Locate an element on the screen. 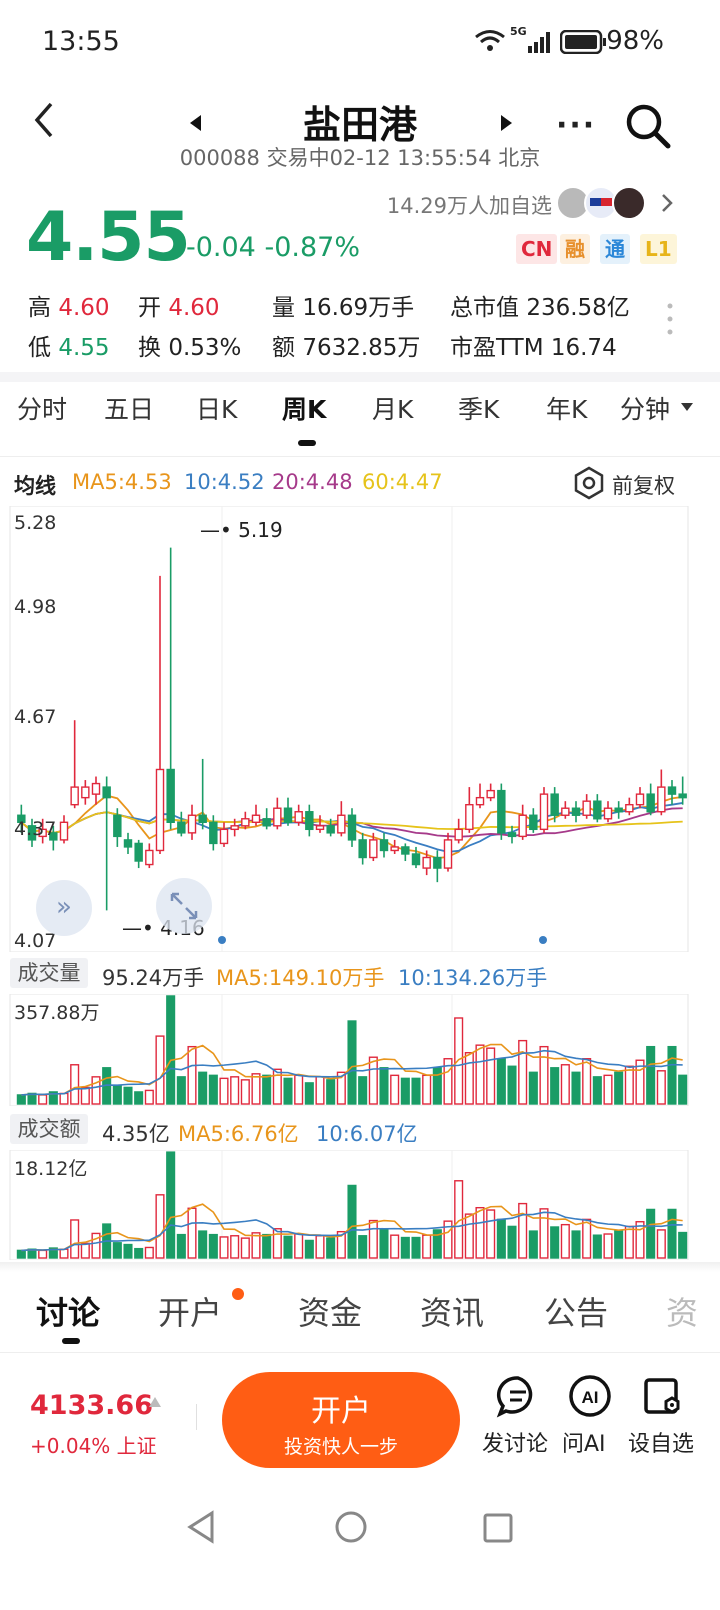  prev-stock-button is located at coordinates (195, 125).